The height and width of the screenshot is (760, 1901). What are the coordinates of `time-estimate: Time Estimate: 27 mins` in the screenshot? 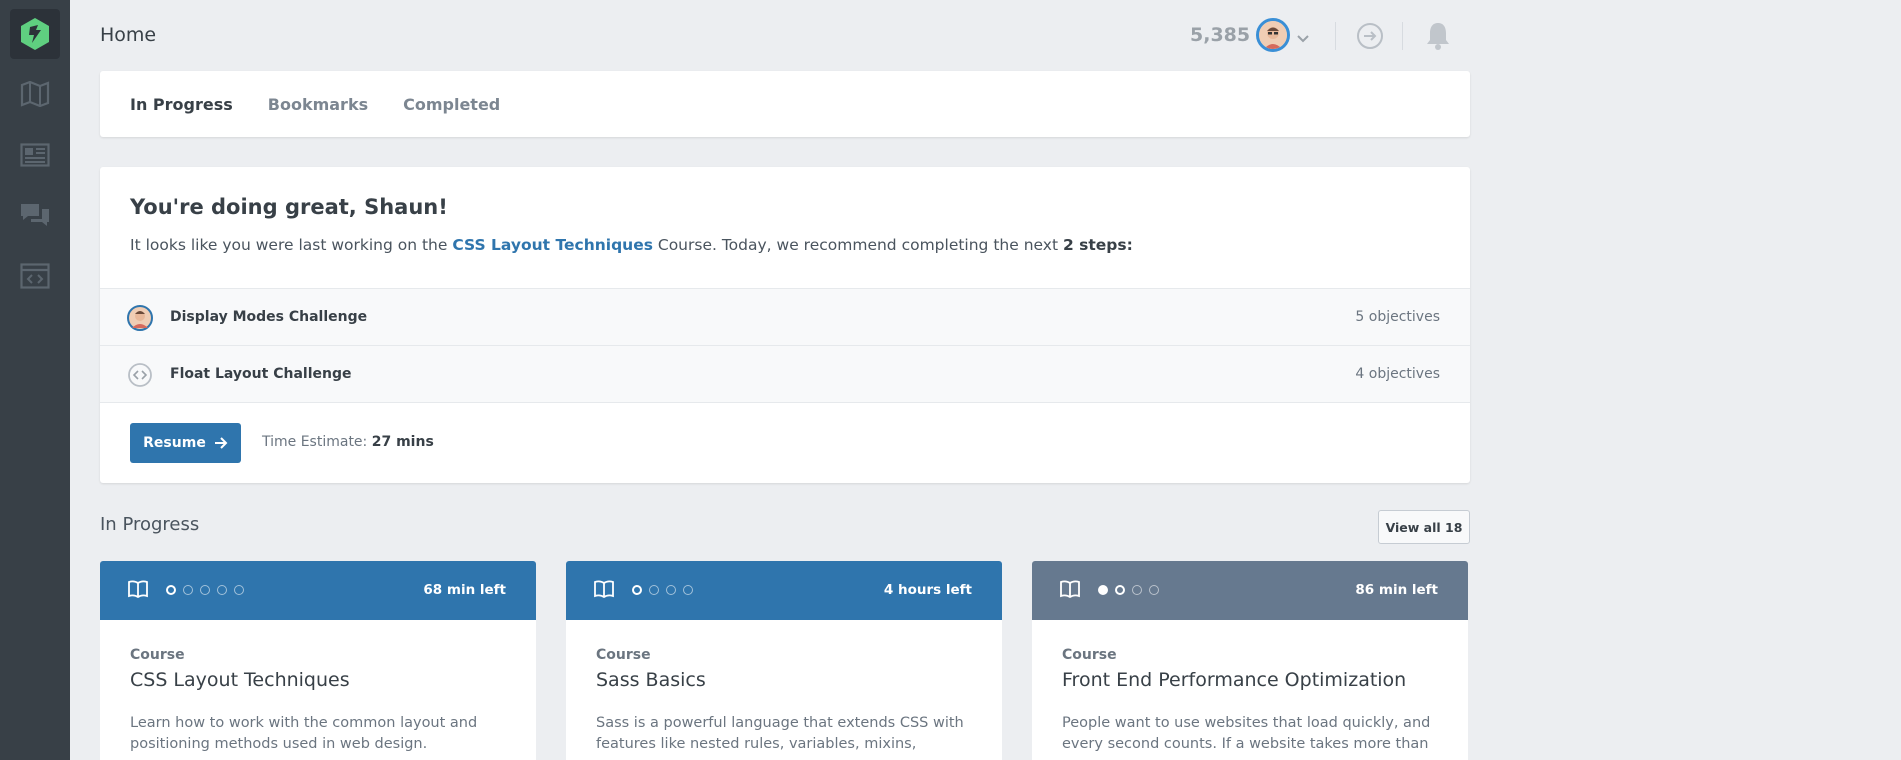 It's located at (348, 442).